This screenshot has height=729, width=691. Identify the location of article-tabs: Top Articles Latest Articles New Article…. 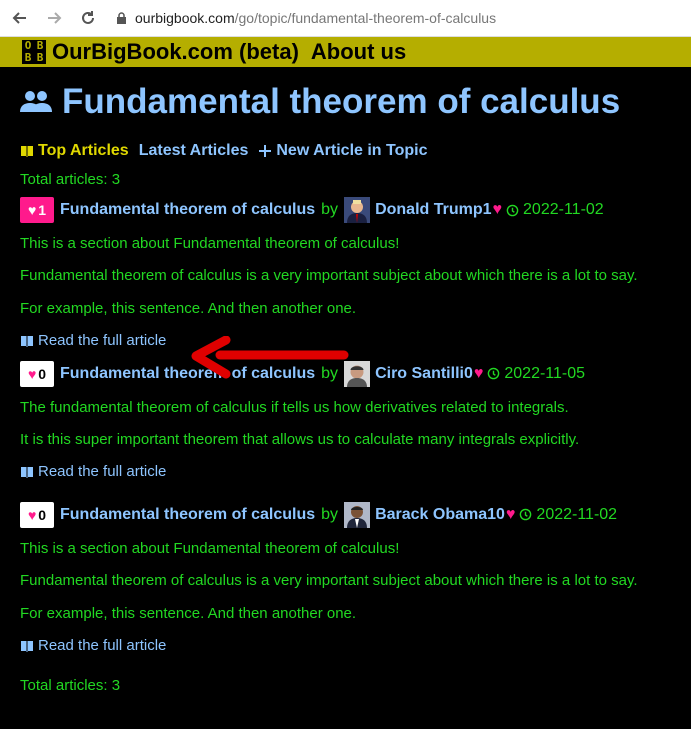
(345, 151).